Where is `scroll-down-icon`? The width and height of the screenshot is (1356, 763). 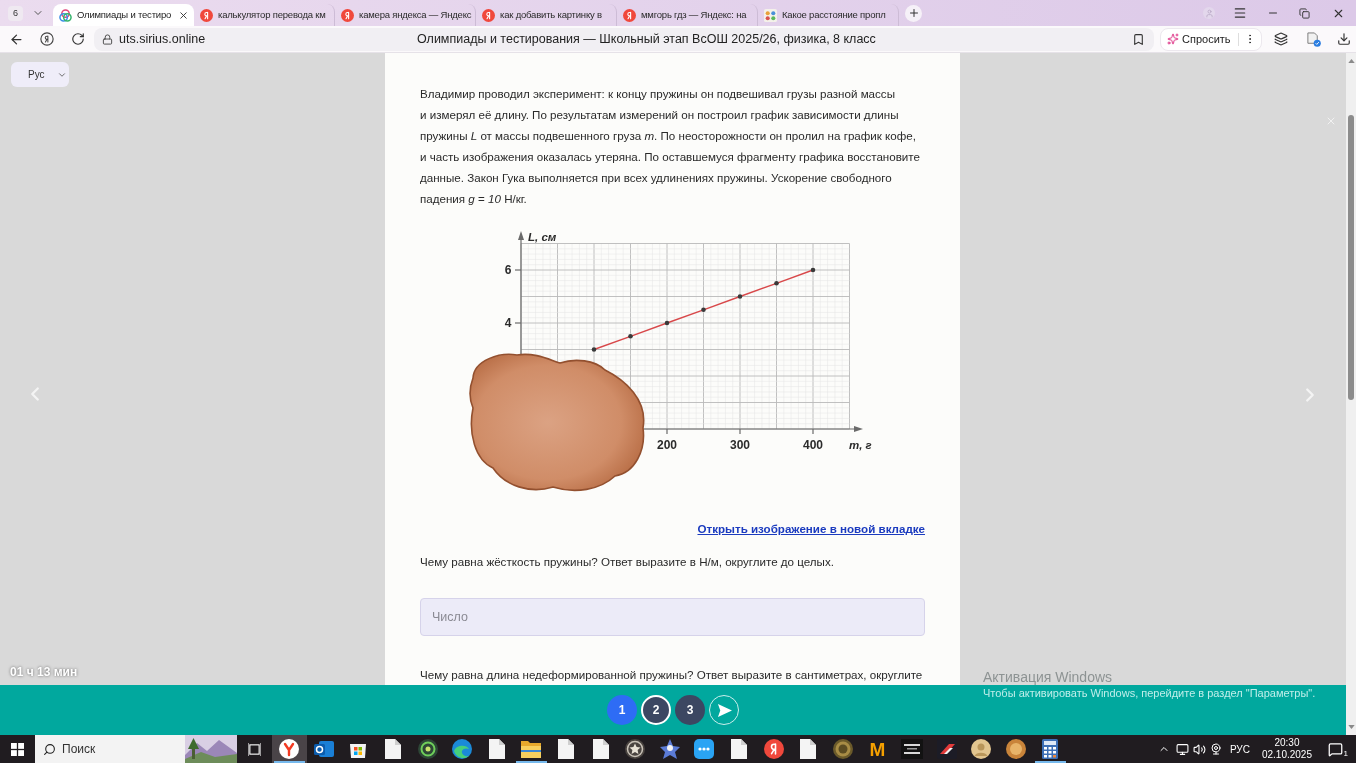
scroll-down-icon is located at coordinates (1351, 727).